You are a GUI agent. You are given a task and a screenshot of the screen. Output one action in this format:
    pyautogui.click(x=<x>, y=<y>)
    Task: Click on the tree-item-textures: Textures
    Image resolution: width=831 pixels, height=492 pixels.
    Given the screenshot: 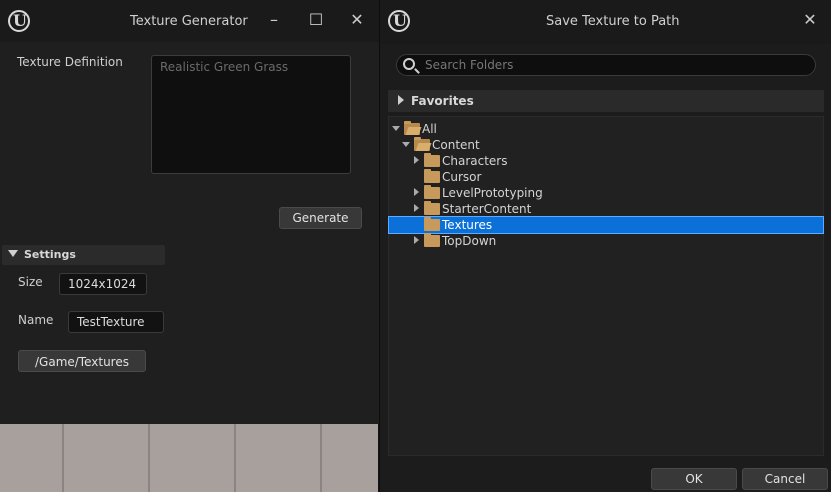 What is the action you would take?
    pyautogui.click(x=606, y=225)
    